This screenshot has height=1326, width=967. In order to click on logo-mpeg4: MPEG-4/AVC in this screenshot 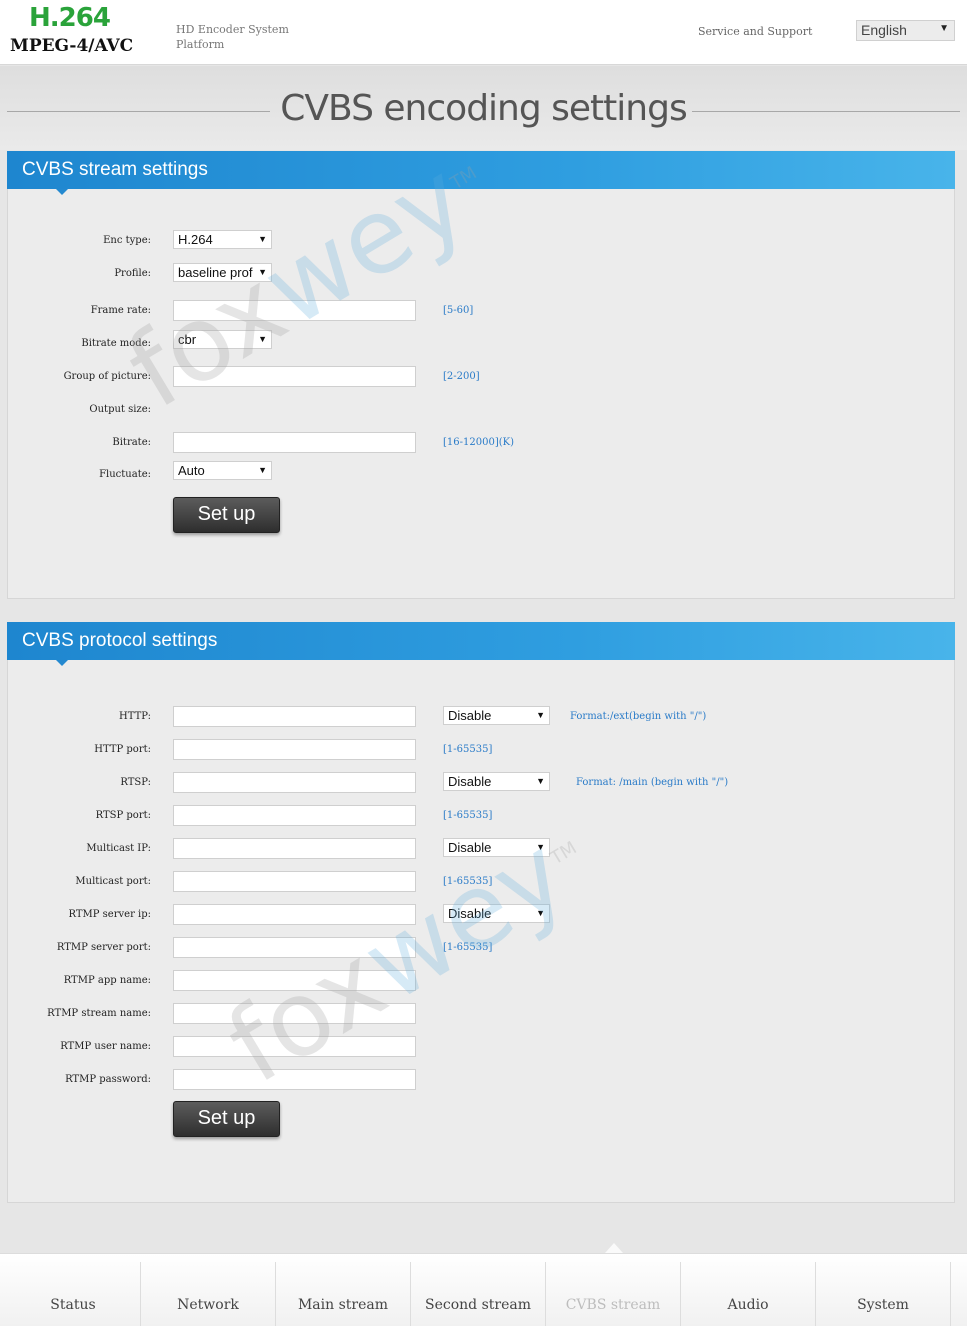, I will do `click(72, 46)`.